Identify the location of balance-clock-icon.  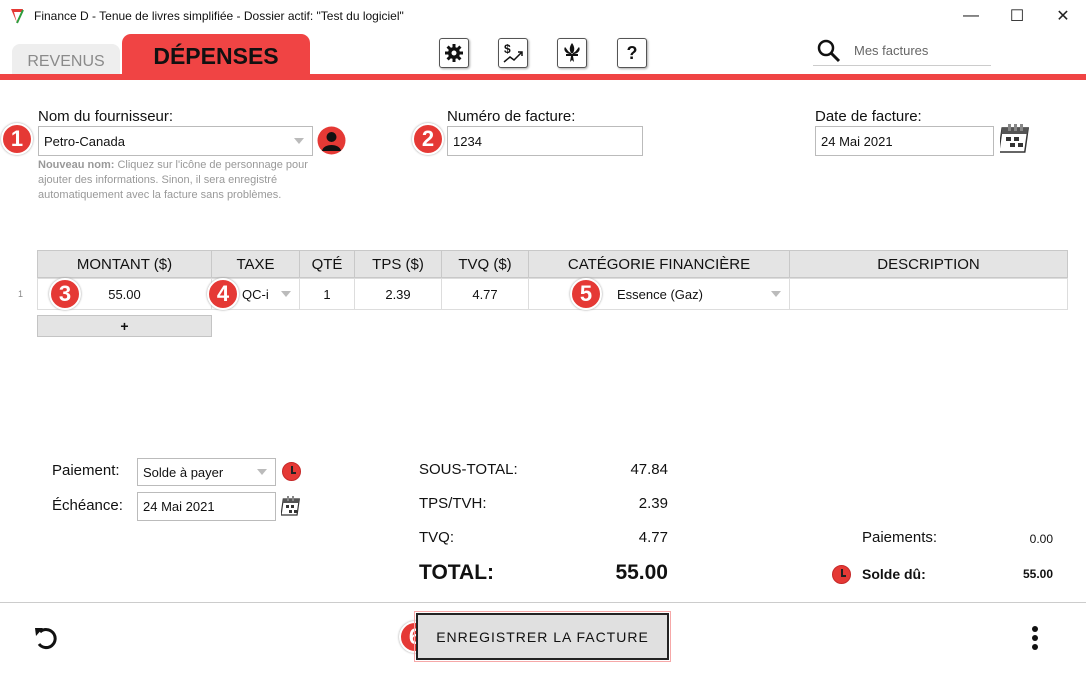
(841, 574).